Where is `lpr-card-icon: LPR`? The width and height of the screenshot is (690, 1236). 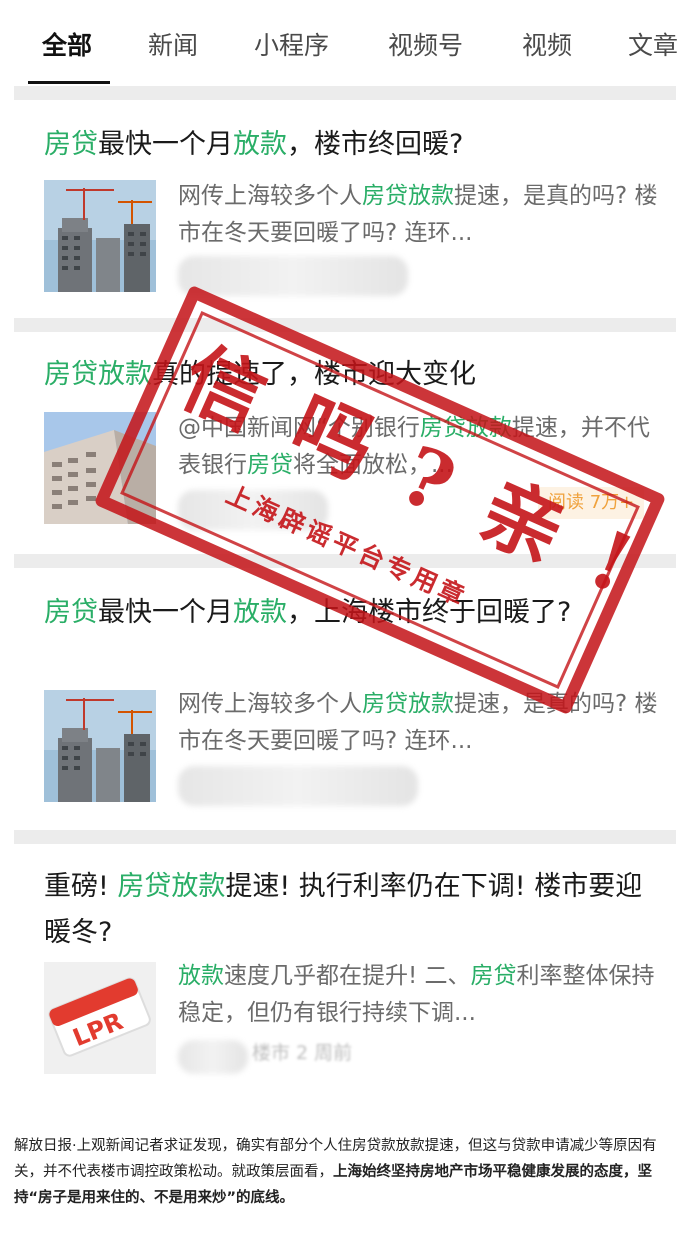 lpr-card-icon: LPR is located at coordinates (100, 1018).